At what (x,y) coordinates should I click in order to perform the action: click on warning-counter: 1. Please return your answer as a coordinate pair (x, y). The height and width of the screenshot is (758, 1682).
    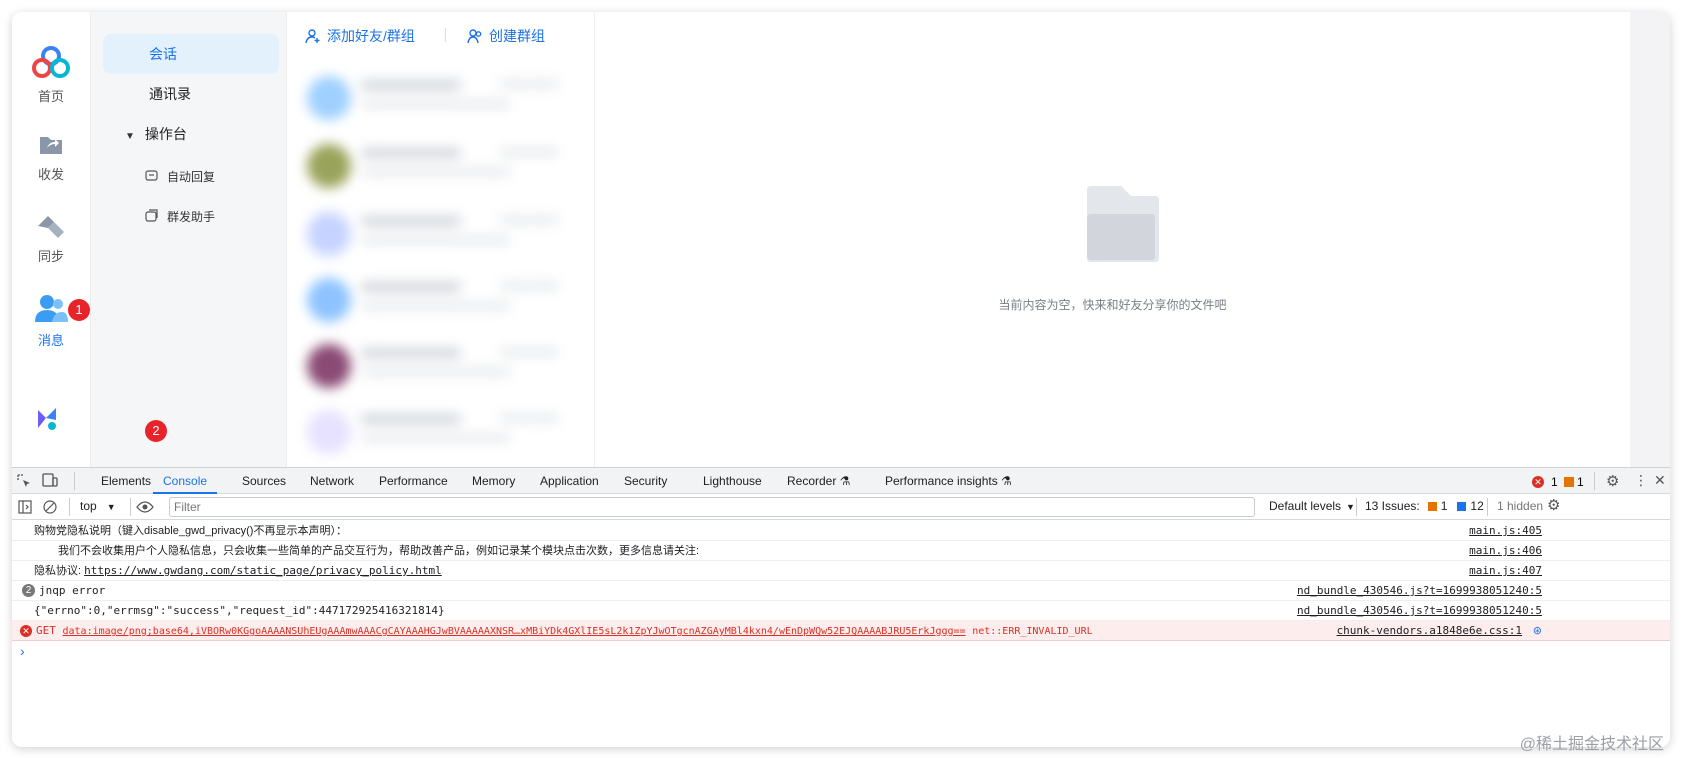
    Looking at the image, I should click on (1574, 482).